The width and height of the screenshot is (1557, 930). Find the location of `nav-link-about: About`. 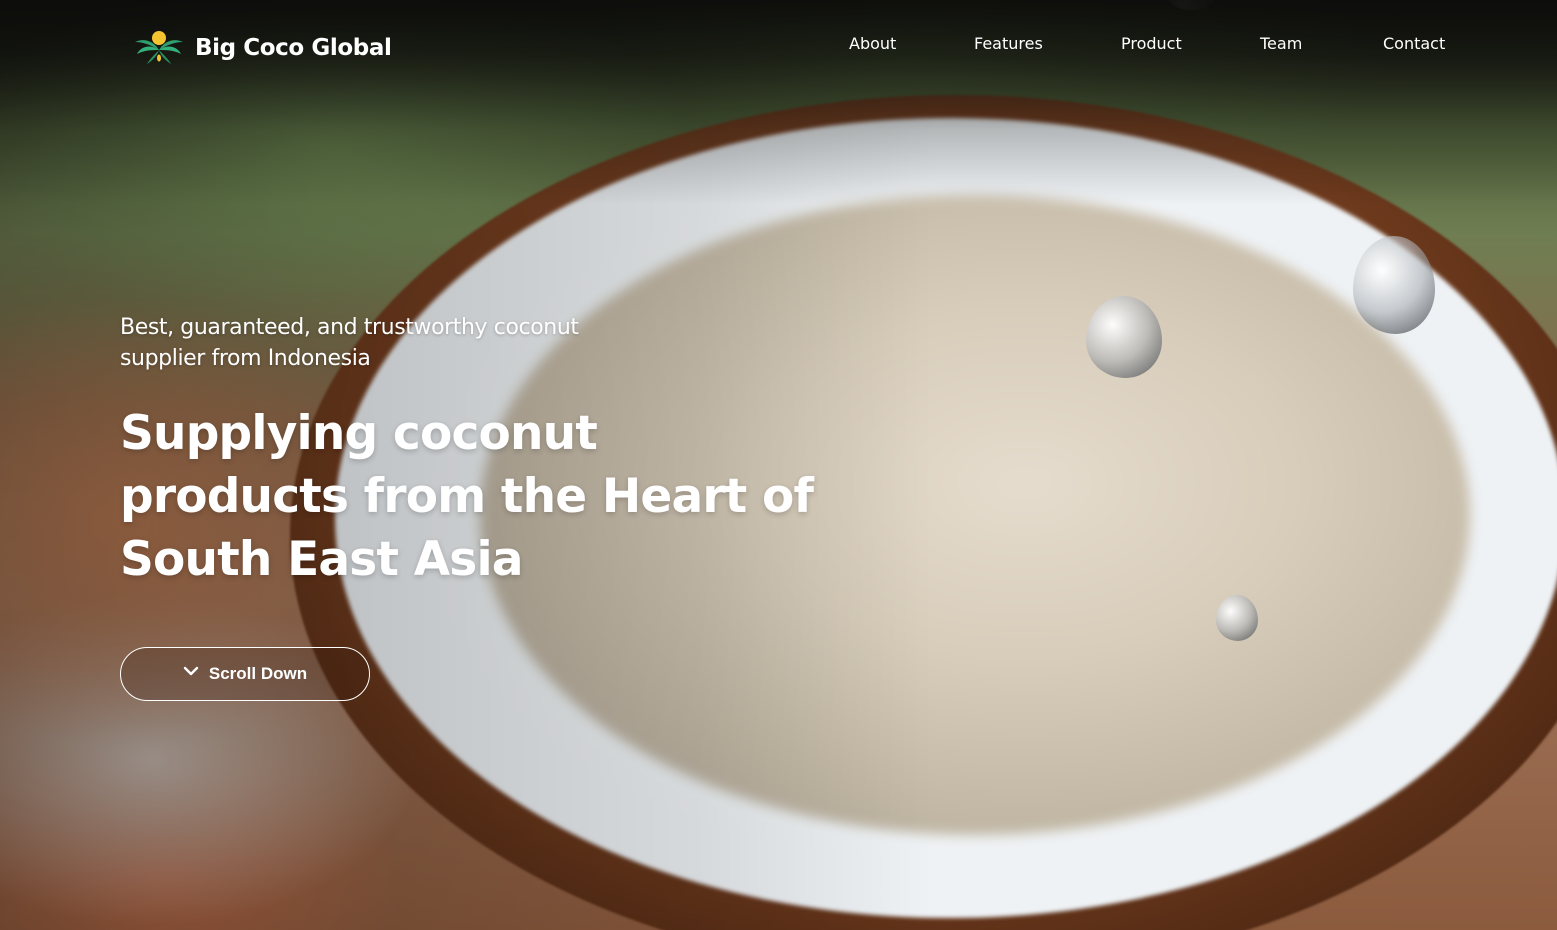

nav-link-about: About is located at coordinates (872, 43).